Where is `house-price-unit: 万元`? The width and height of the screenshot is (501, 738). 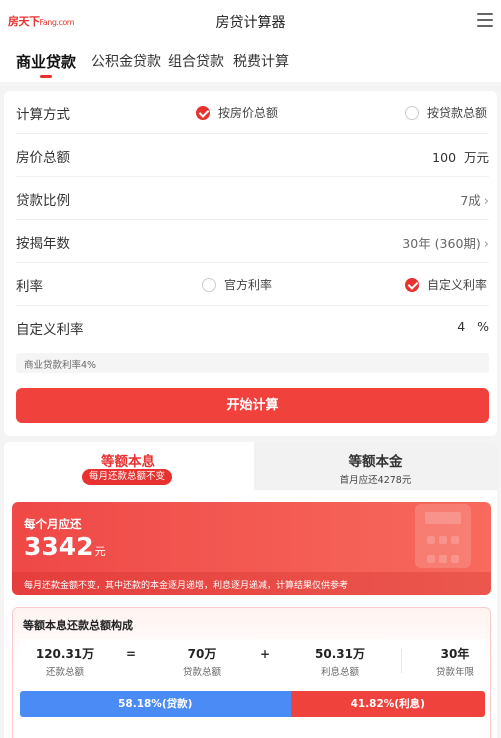
house-price-unit: 万元 is located at coordinates (476, 157).